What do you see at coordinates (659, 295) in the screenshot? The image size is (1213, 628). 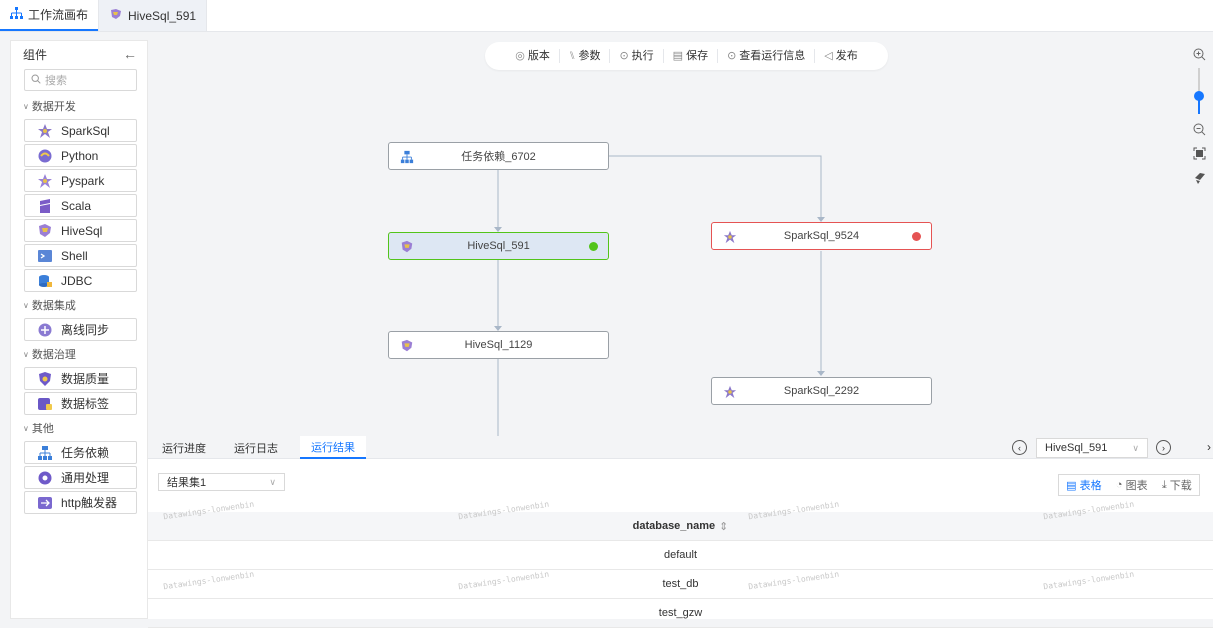 I see `edges-layer` at bounding box center [659, 295].